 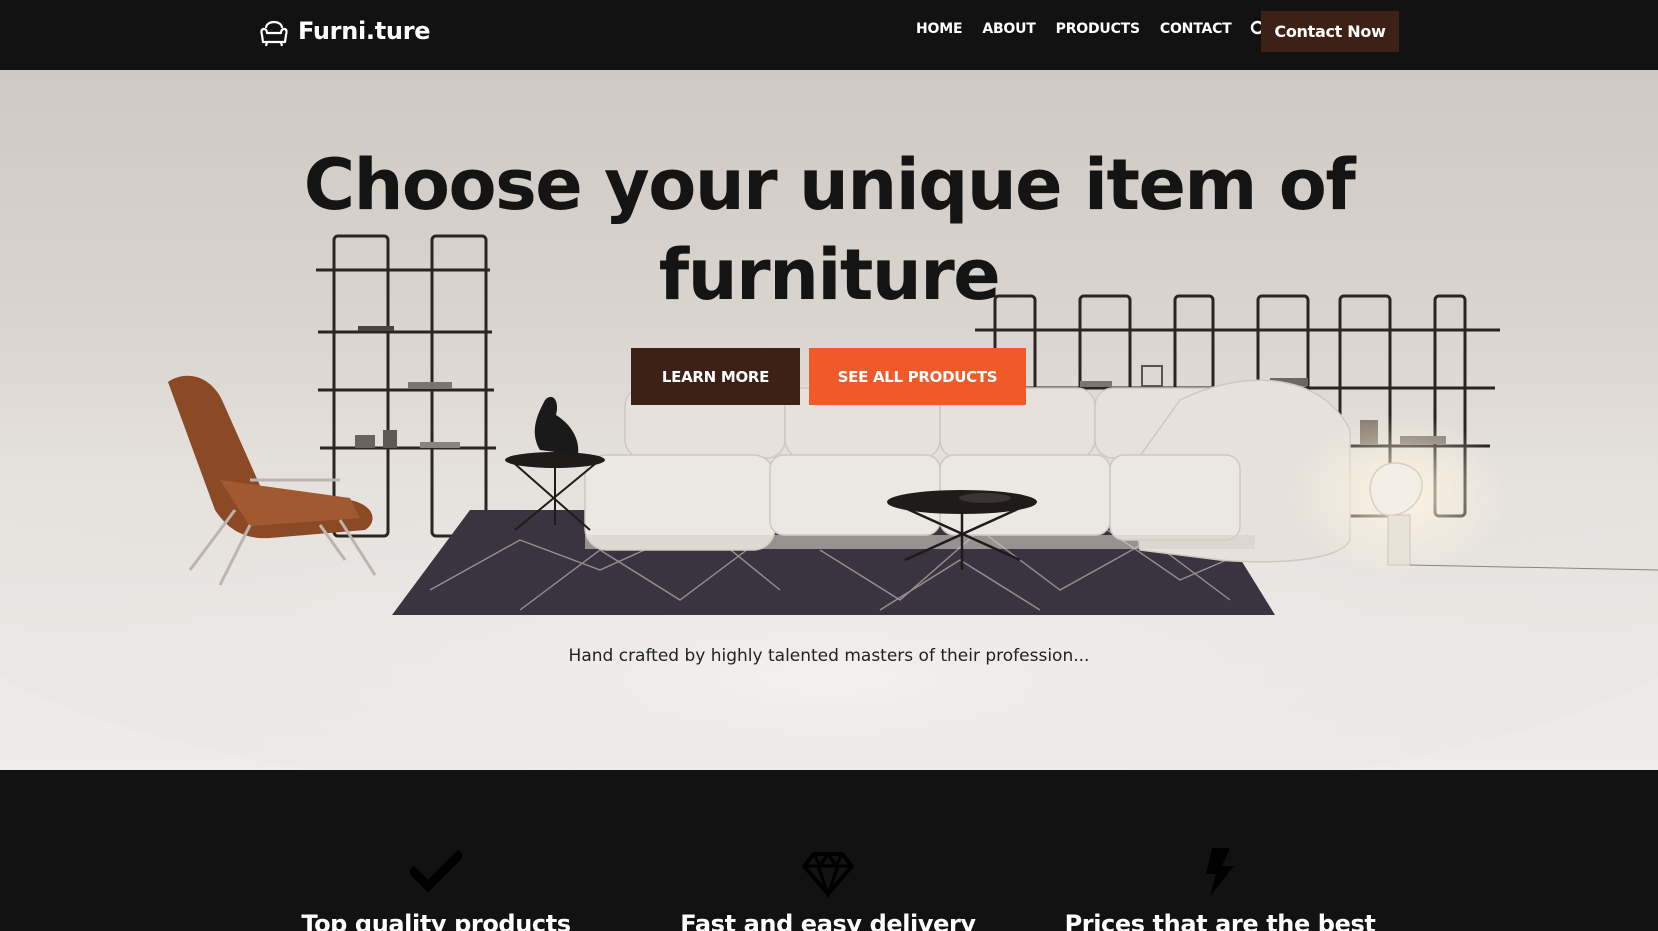 I want to click on nav-products: PRODUCTS, so click(x=1098, y=29).